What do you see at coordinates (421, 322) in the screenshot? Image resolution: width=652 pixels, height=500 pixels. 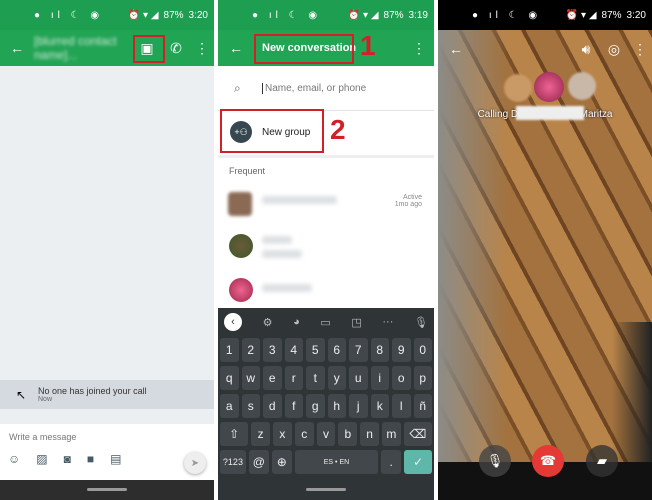 I see `mic-off-icon: 🎙` at bounding box center [421, 322].